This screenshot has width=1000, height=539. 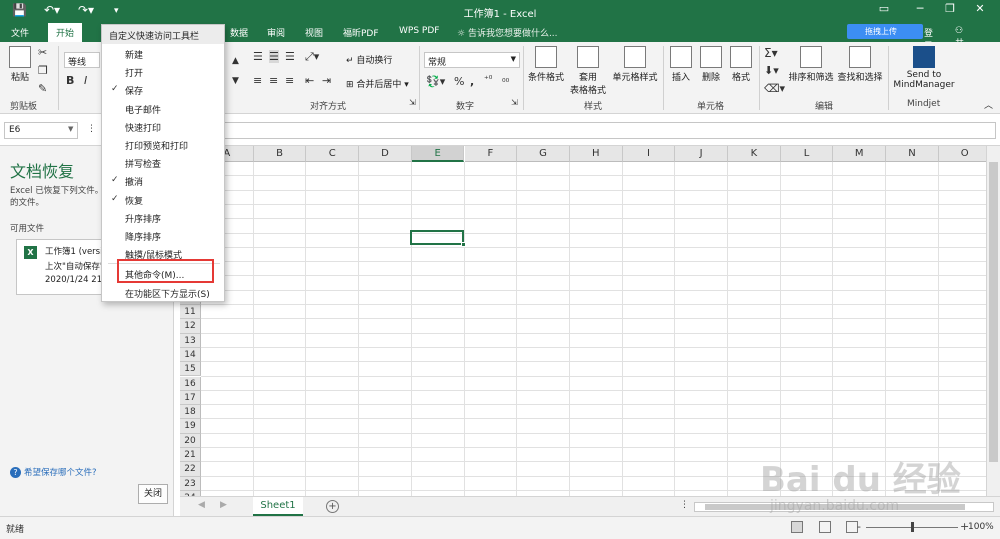 What do you see at coordinates (505, 80) in the screenshot?
I see `decrease-decimal-icon: ₀₀` at bounding box center [505, 80].